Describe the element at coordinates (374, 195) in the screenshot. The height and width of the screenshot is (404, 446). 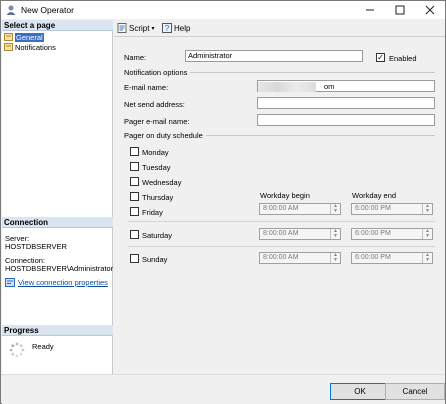
I see `workday-end-label: Workday end` at that location.